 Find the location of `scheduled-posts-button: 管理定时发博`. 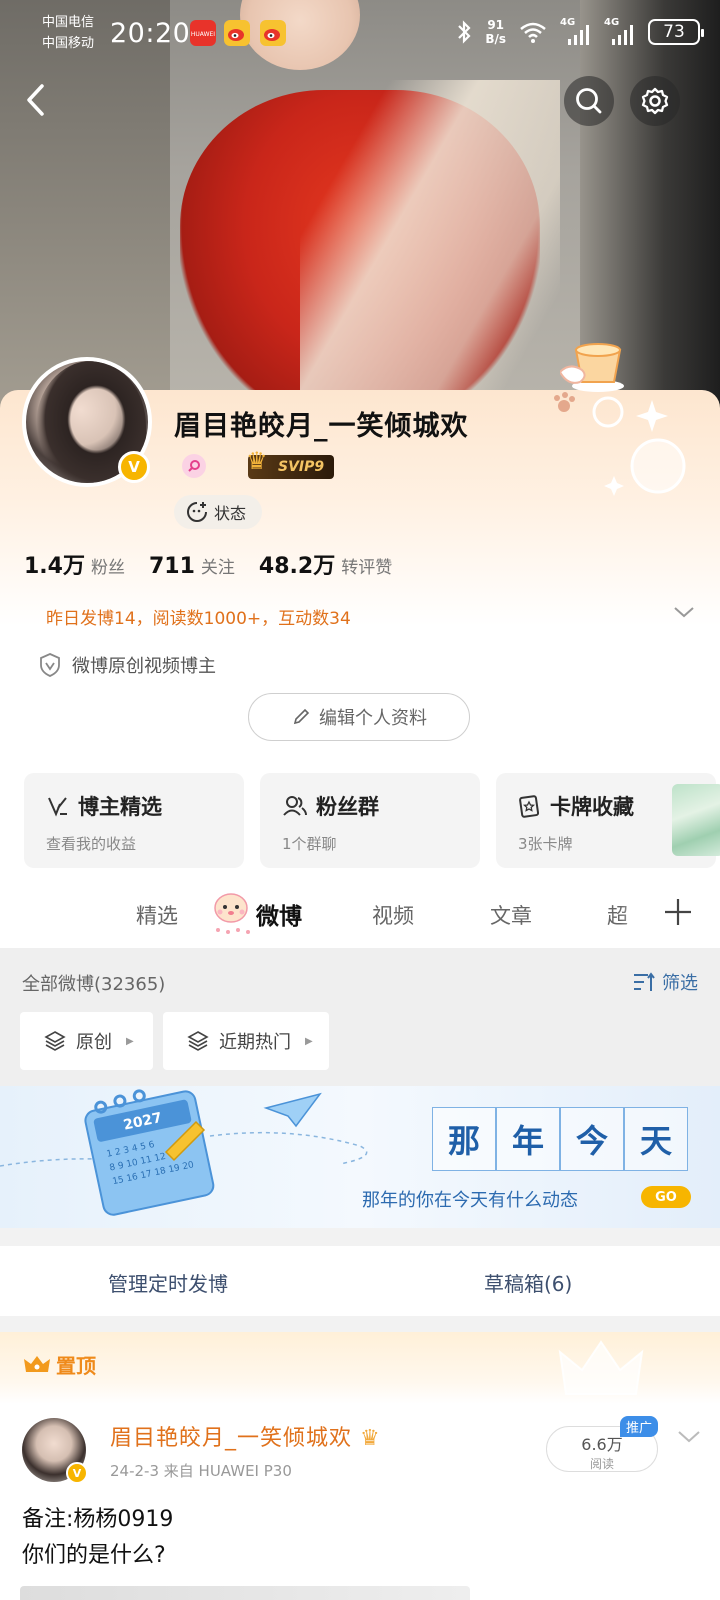

scheduled-posts-button: 管理定时发博 is located at coordinates (168, 1282).